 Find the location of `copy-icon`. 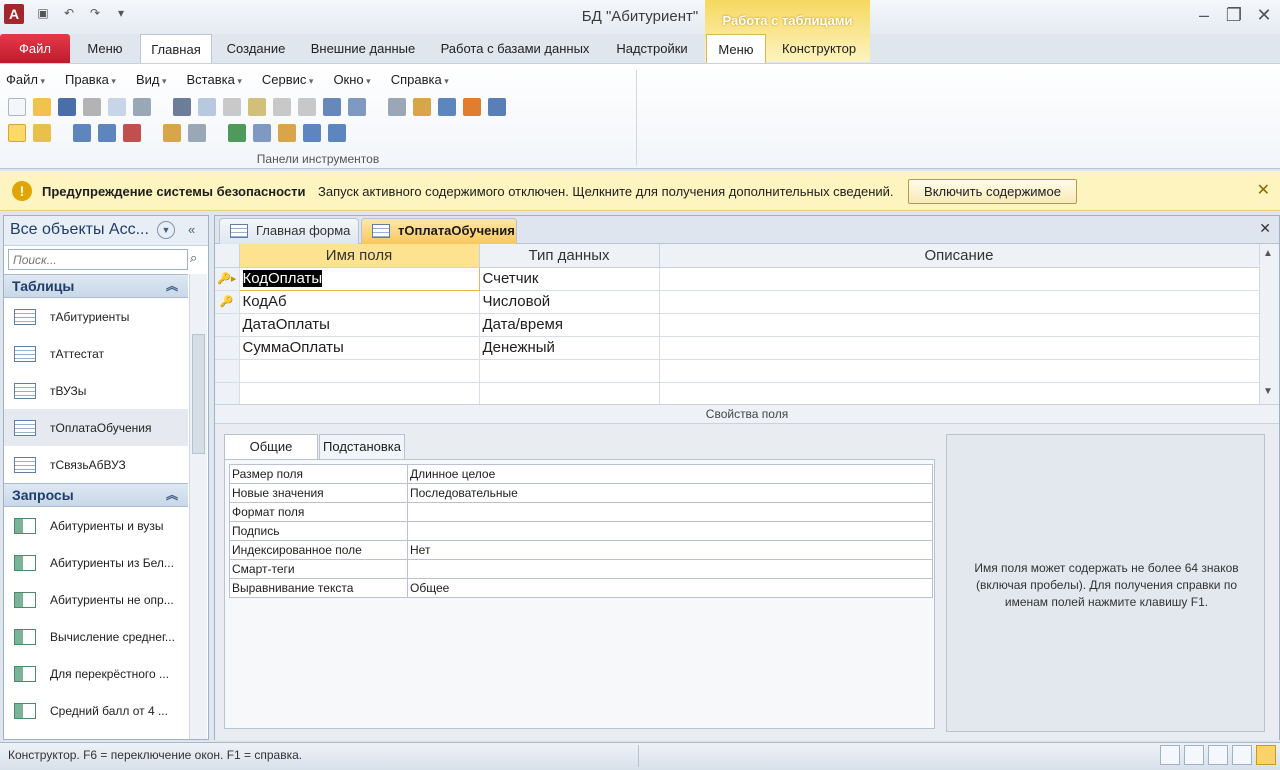

copy-icon is located at coordinates (207, 107).